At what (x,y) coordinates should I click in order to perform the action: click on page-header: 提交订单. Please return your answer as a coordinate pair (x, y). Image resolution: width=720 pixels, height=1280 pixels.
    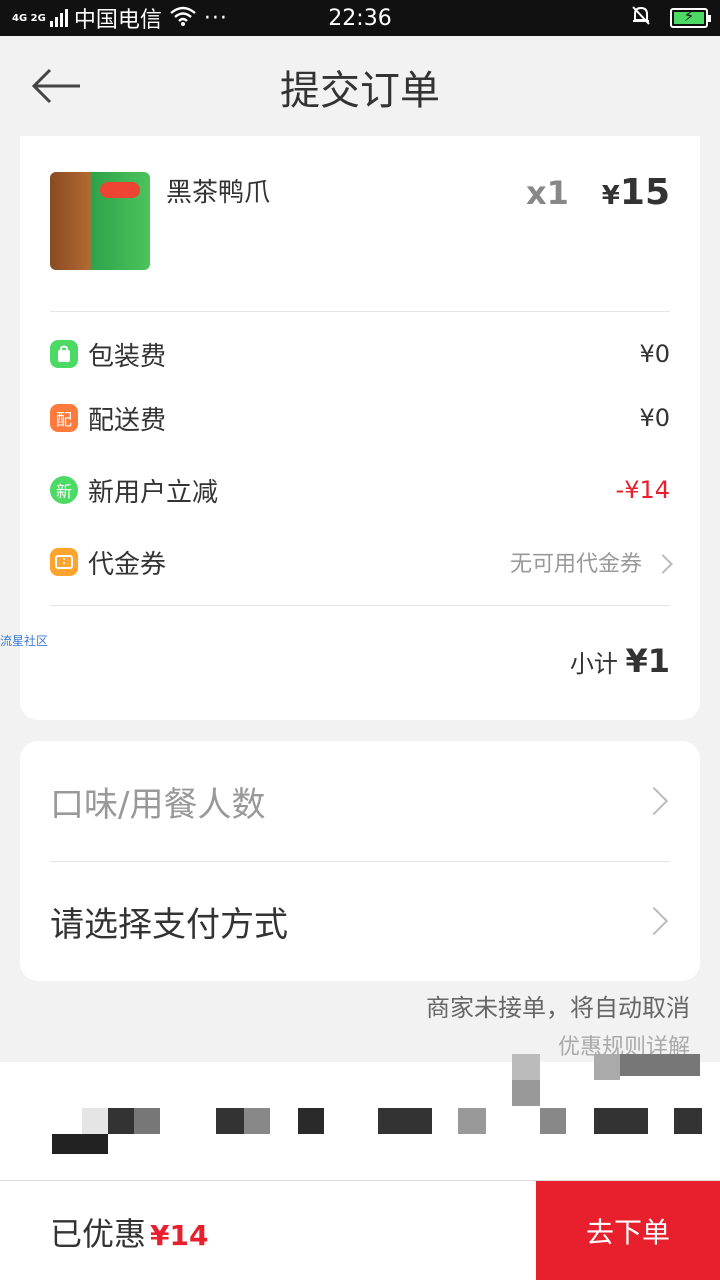
    Looking at the image, I should click on (360, 86).